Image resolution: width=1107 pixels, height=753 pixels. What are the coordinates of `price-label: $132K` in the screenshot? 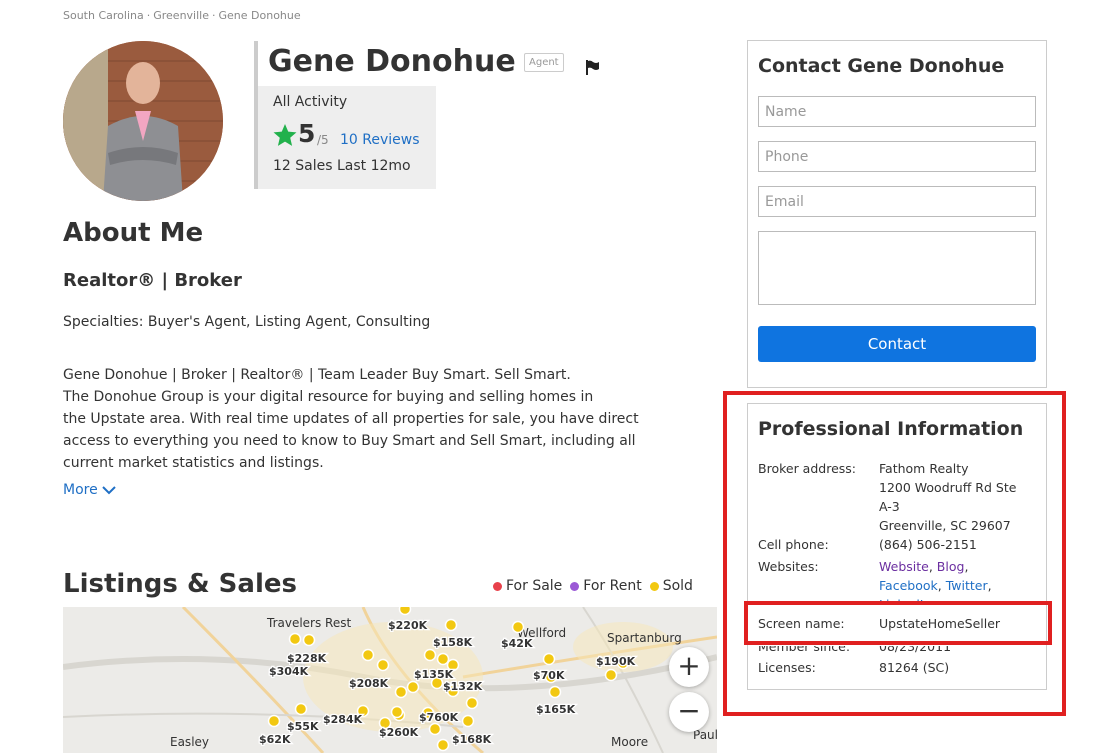 It's located at (463, 687).